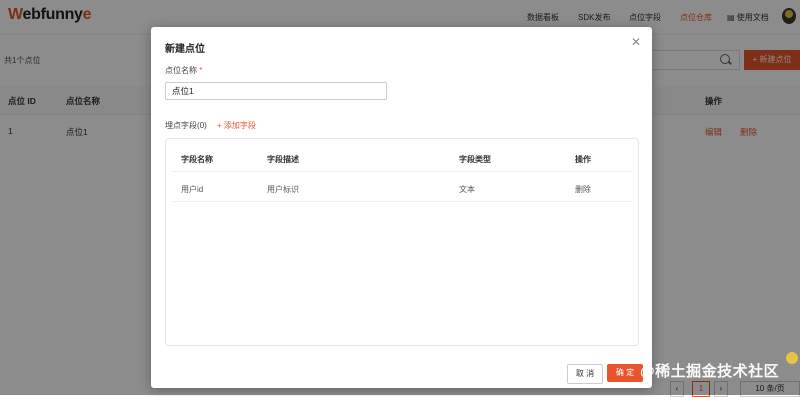  What do you see at coordinates (625, 373) in the screenshot?
I see `confirm-button: 确 定` at bounding box center [625, 373].